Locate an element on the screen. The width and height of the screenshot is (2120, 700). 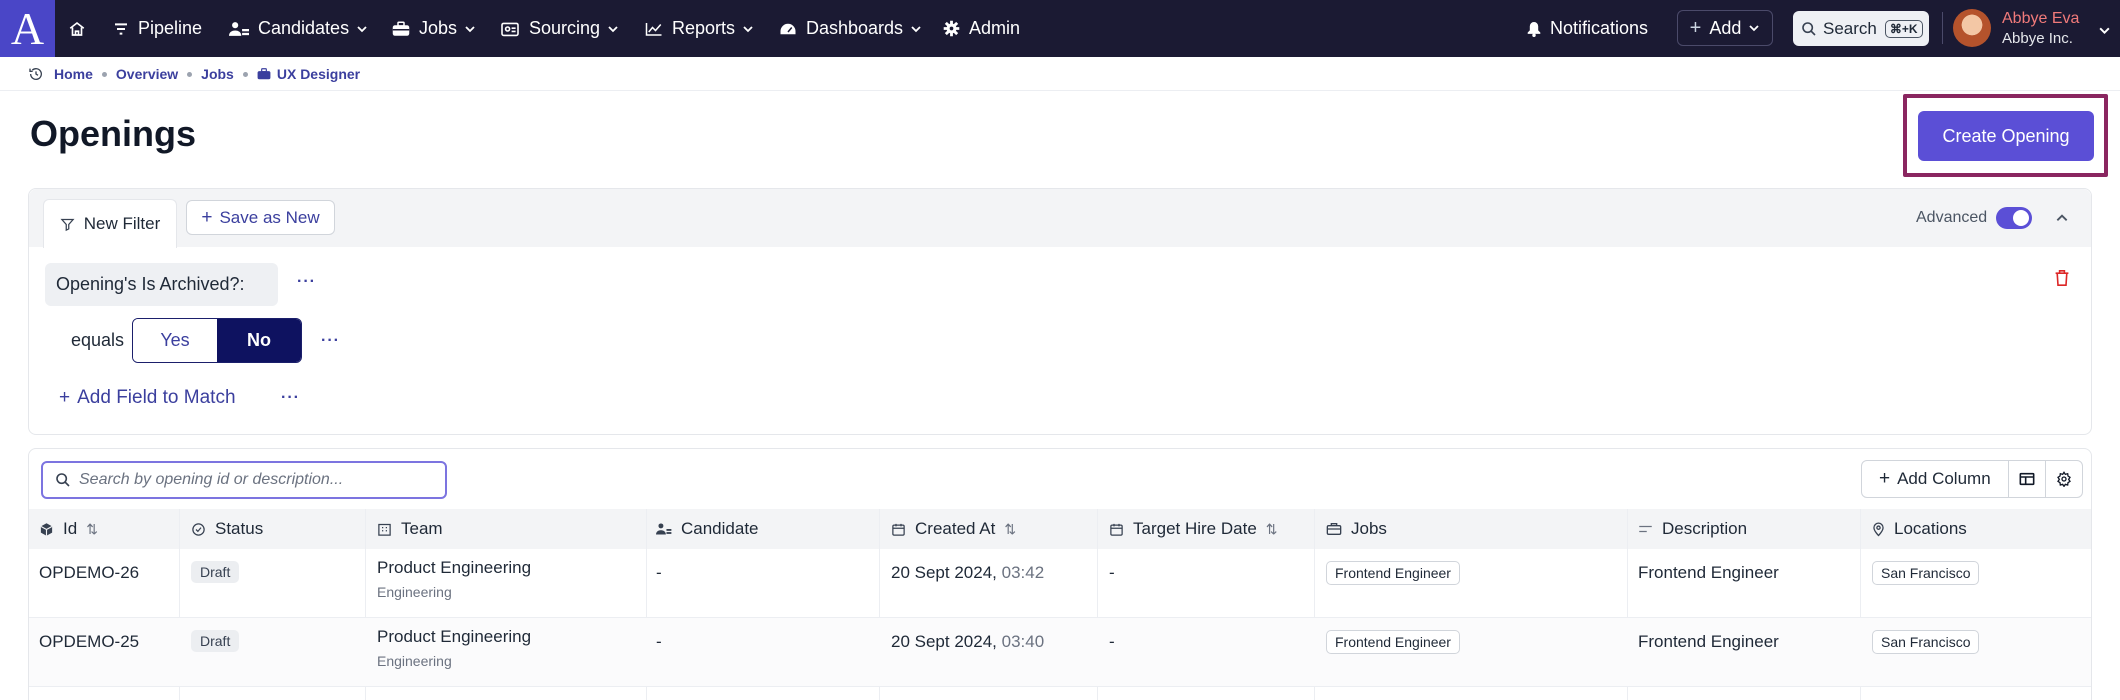
column-label: Created At is located at coordinates (955, 528).